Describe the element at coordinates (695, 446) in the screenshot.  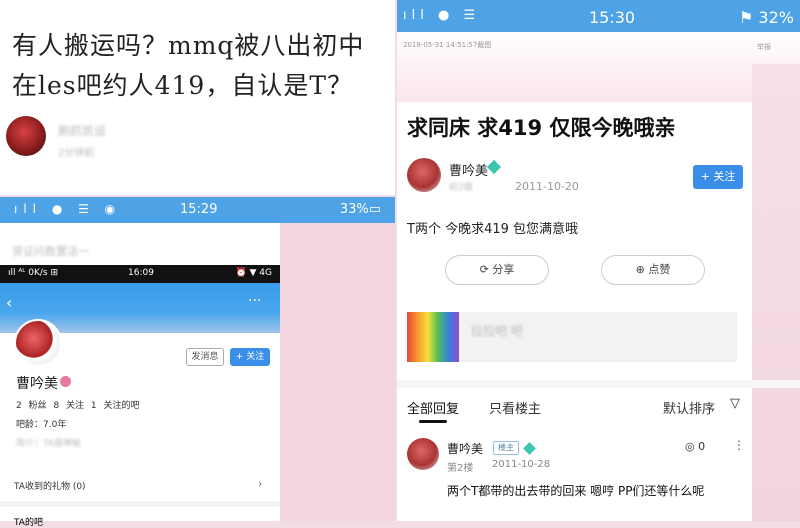
I see `reply-like-count: ◎ 0` at that location.